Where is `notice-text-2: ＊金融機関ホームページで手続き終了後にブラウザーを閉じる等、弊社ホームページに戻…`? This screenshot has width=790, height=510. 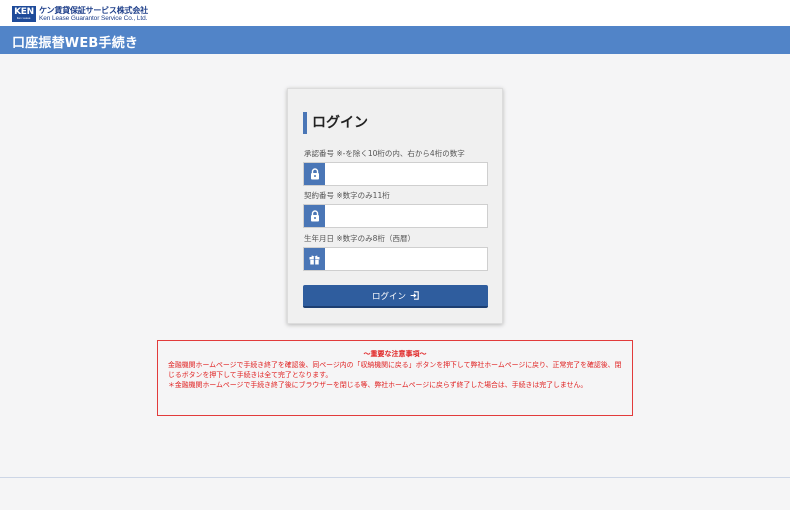
notice-text-2: ＊金融機関ホームページで手続き終了後にブラウザーを閉じる等、弊社ホームページに戻… is located at coordinates (378, 385).